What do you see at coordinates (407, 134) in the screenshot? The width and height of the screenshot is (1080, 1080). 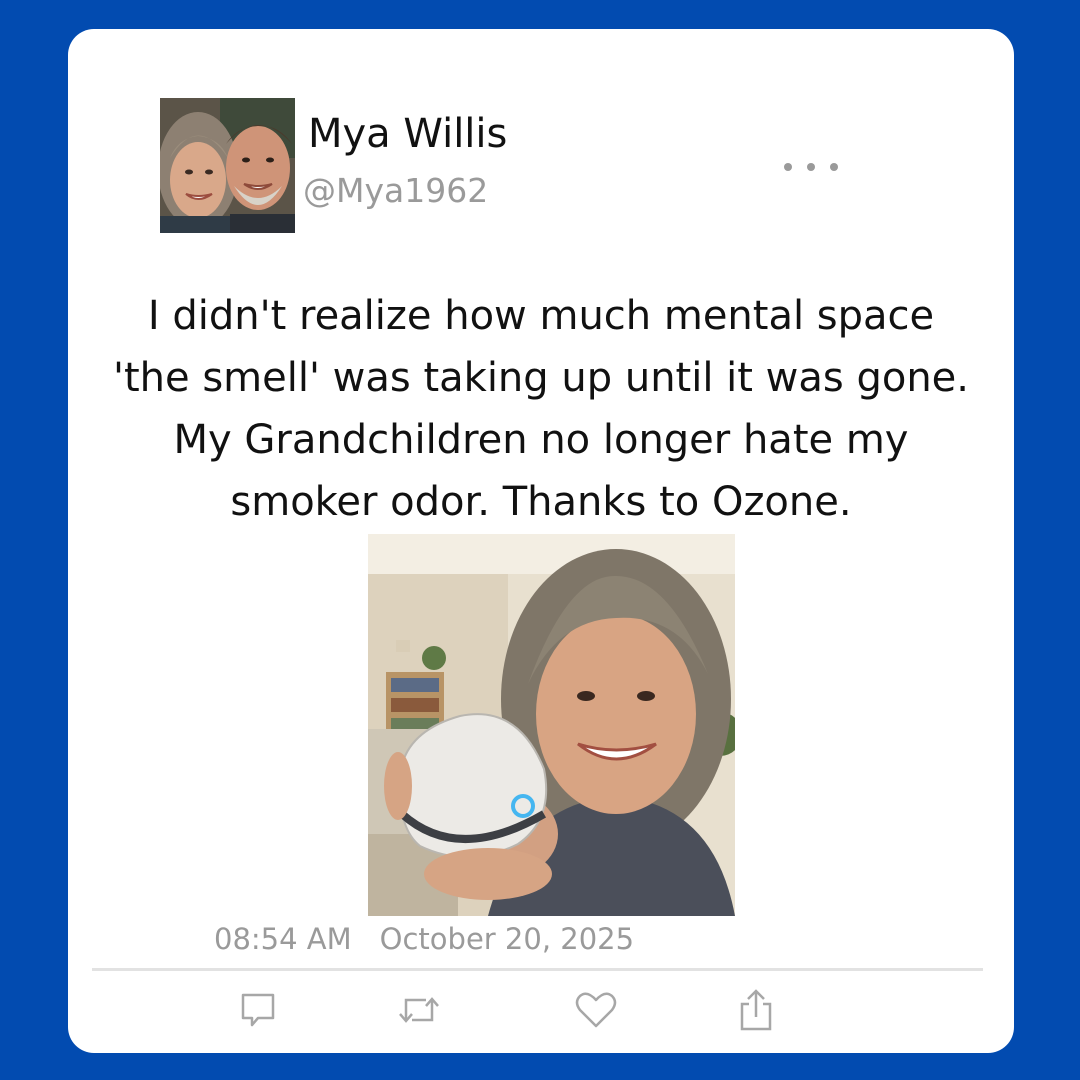 I see `author-name: Mya Willis` at bounding box center [407, 134].